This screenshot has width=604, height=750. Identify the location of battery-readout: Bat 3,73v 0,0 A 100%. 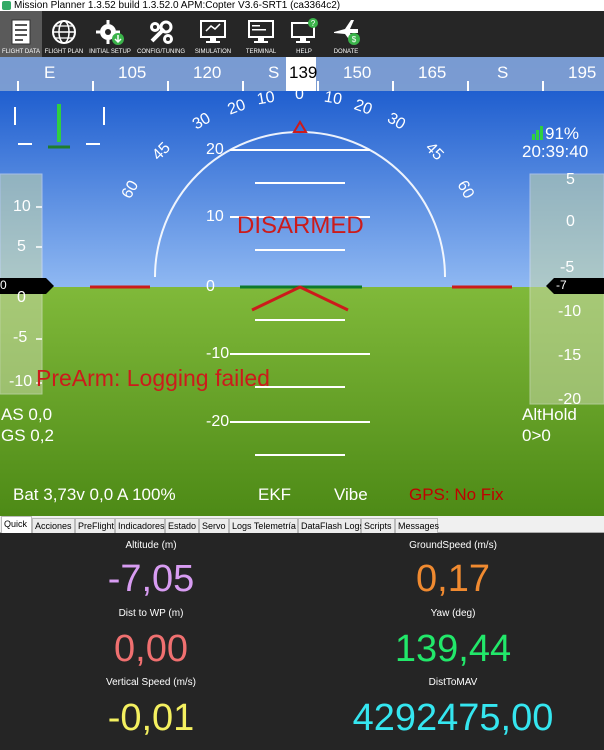
(94, 495).